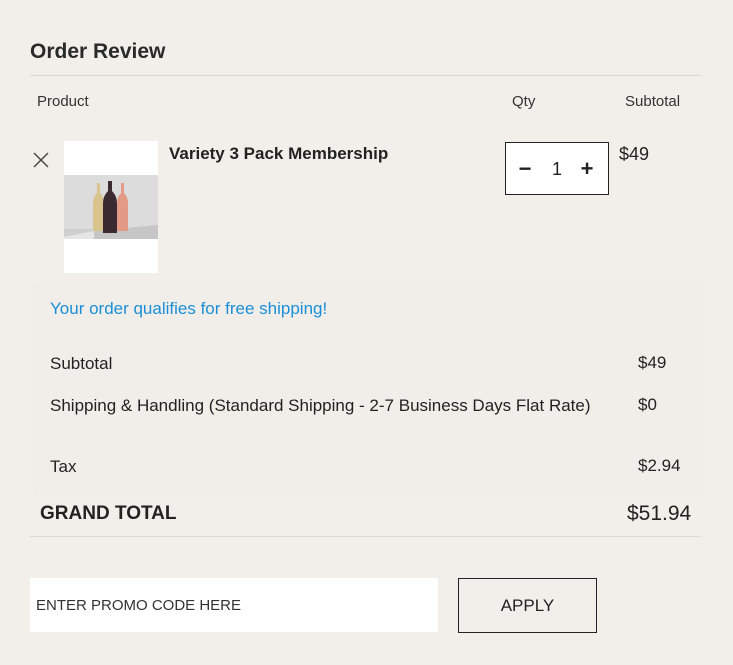 This screenshot has width=733, height=665. What do you see at coordinates (63, 466) in the screenshot?
I see `tax-label: Tax` at bounding box center [63, 466].